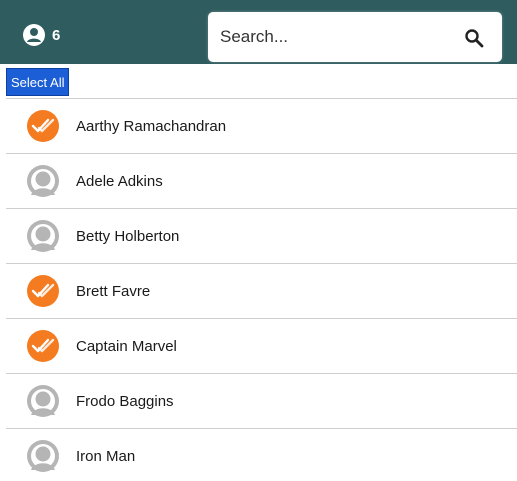 This screenshot has height=481, width=517. What do you see at coordinates (106, 456) in the screenshot?
I see `user-name: Iron Man` at bounding box center [106, 456].